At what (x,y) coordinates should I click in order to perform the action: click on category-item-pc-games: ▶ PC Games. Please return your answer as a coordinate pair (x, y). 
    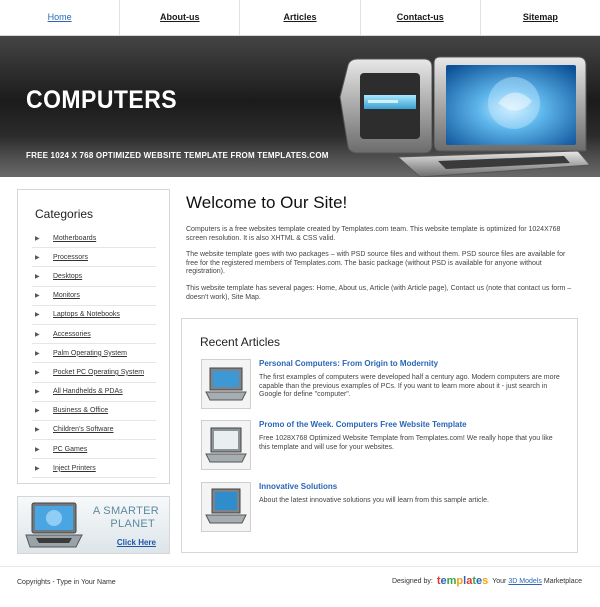
    Looking at the image, I should click on (94, 450).